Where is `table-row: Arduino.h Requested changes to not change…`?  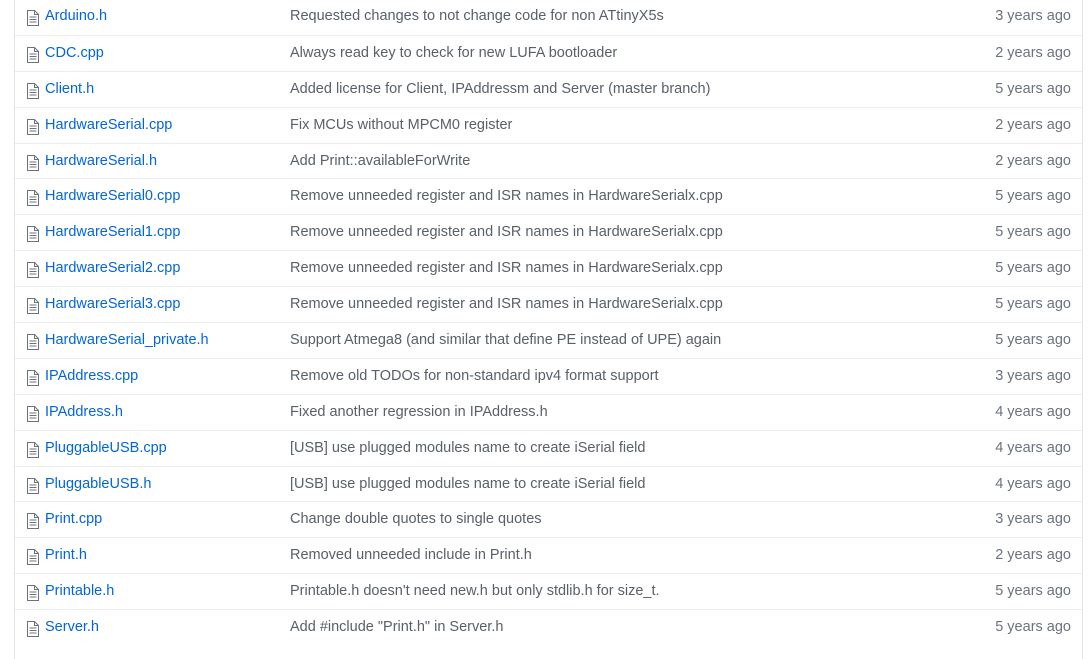
table-row: Arduino.h Requested changes to not change… is located at coordinates (548, 17).